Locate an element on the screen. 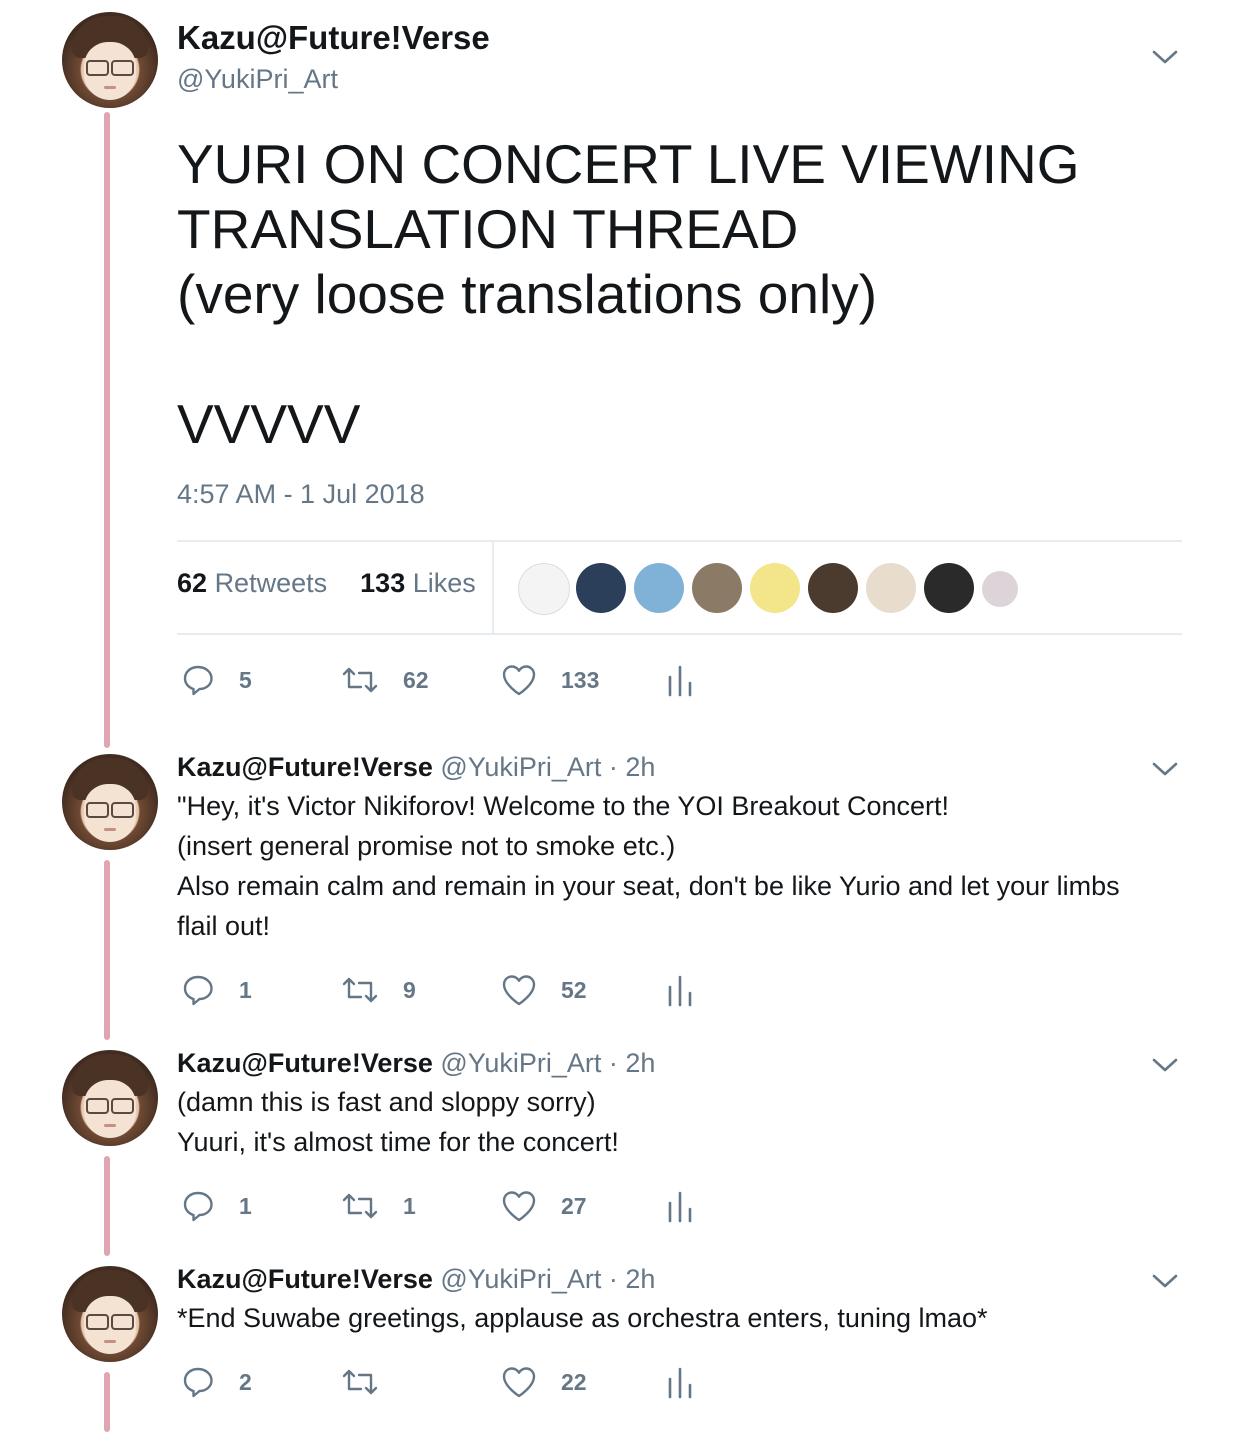  like-button: 52 is located at coordinates (544, 990).